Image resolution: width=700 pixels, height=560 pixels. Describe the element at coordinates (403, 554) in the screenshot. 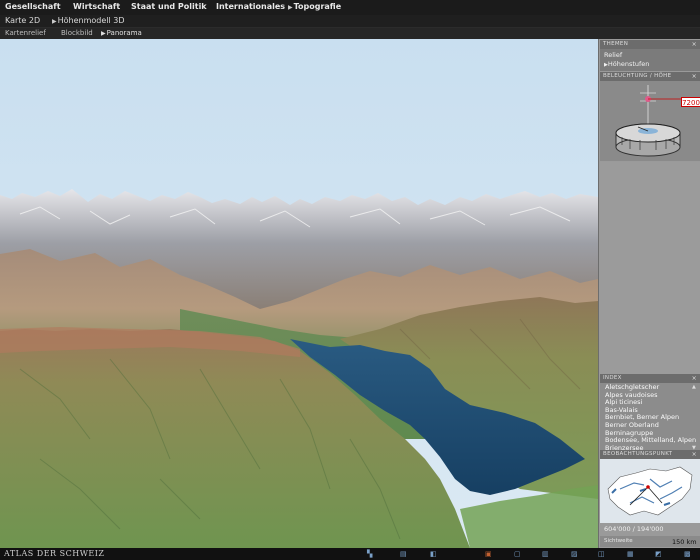

I see `toolbar-icon-2: ▤` at that location.